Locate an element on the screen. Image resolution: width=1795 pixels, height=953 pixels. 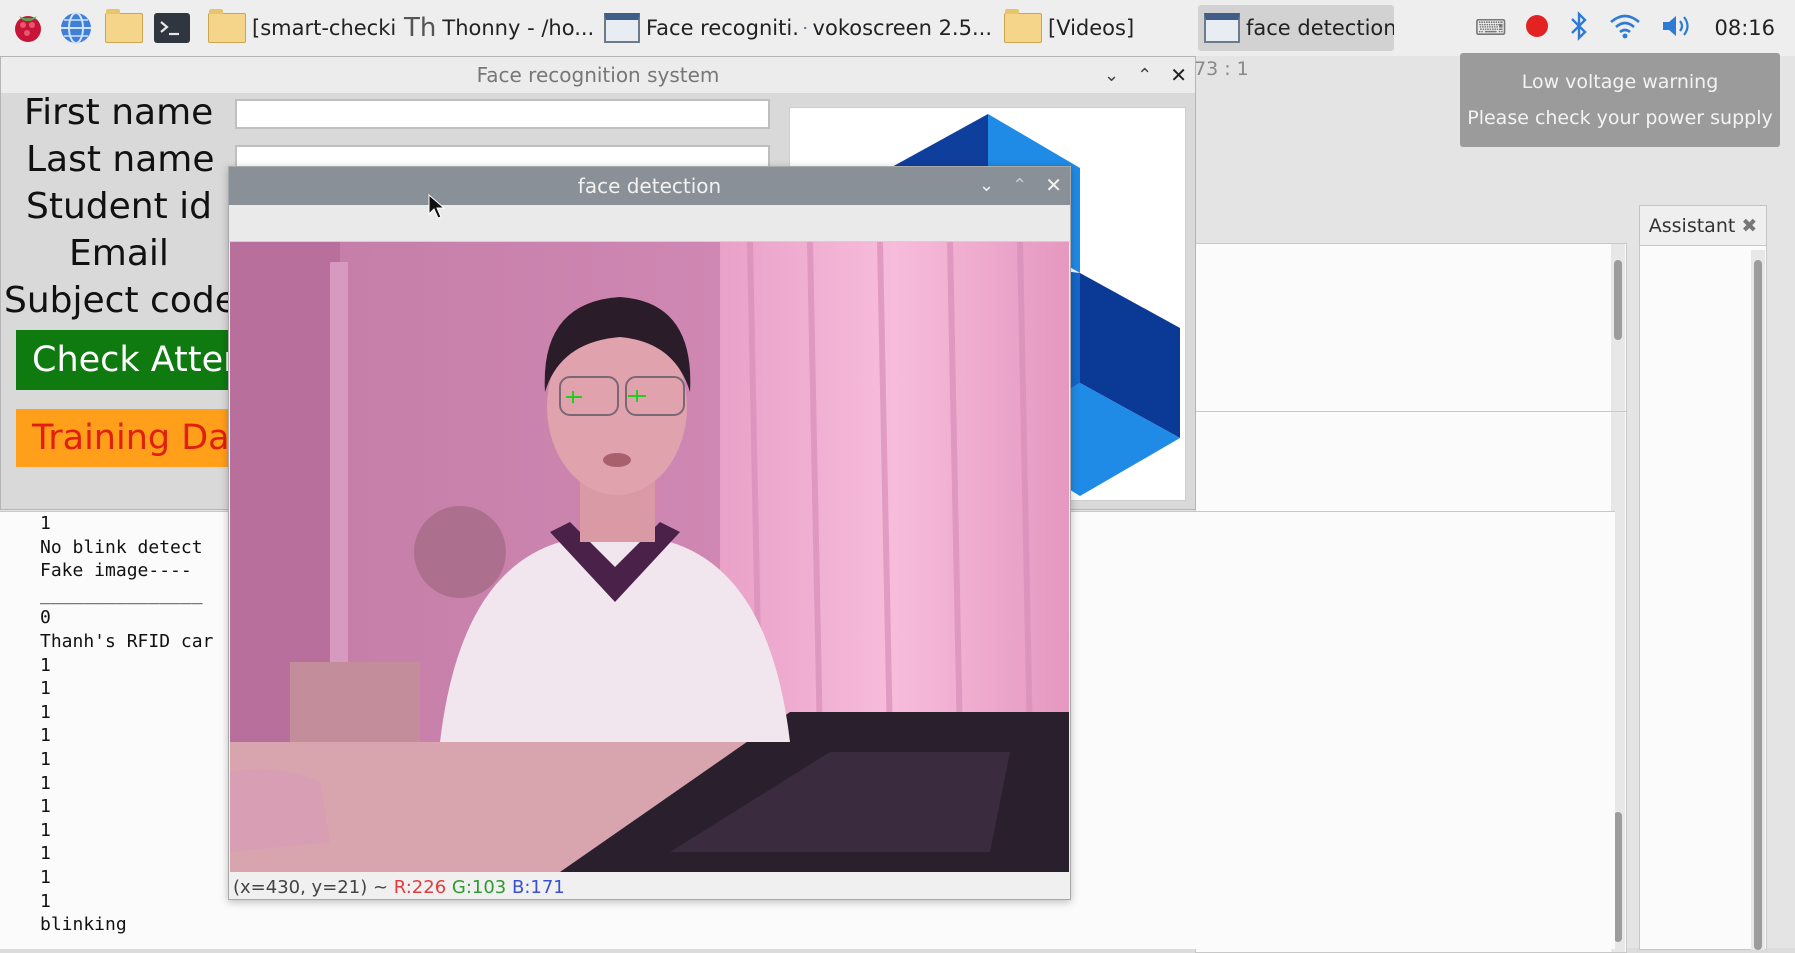
first-name-label: First name is located at coordinates (118, 112).